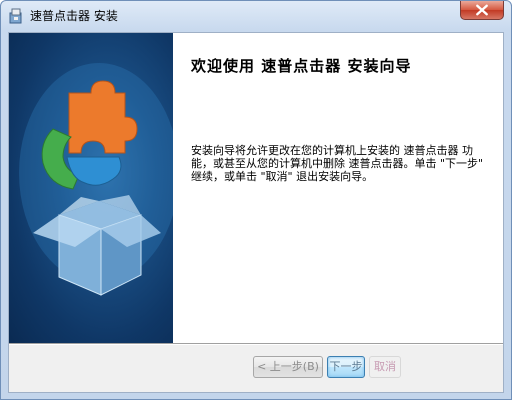  What do you see at coordinates (256, 16) in the screenshot?
I see `title-bar: 速普点击器 安装` at bounding box center [256, 16].